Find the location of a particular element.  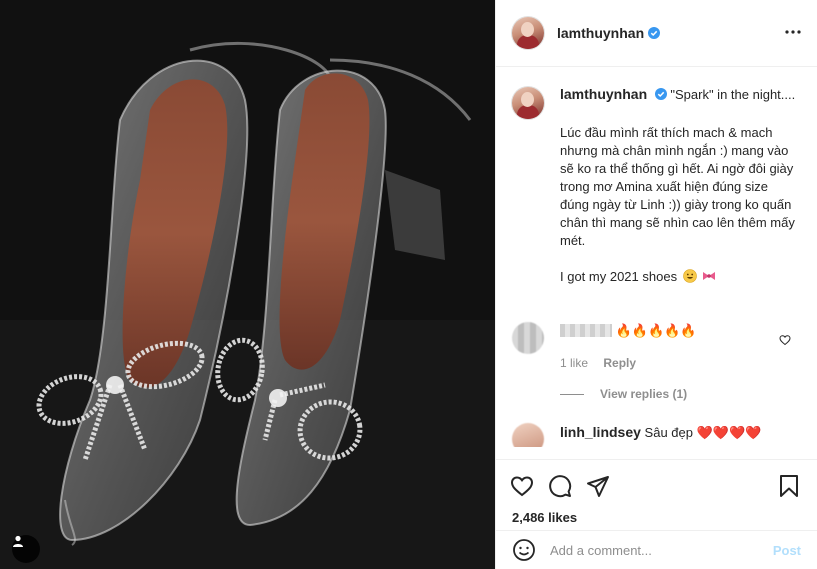

share-paper-plane-icon is located at coordinates (598, 486).